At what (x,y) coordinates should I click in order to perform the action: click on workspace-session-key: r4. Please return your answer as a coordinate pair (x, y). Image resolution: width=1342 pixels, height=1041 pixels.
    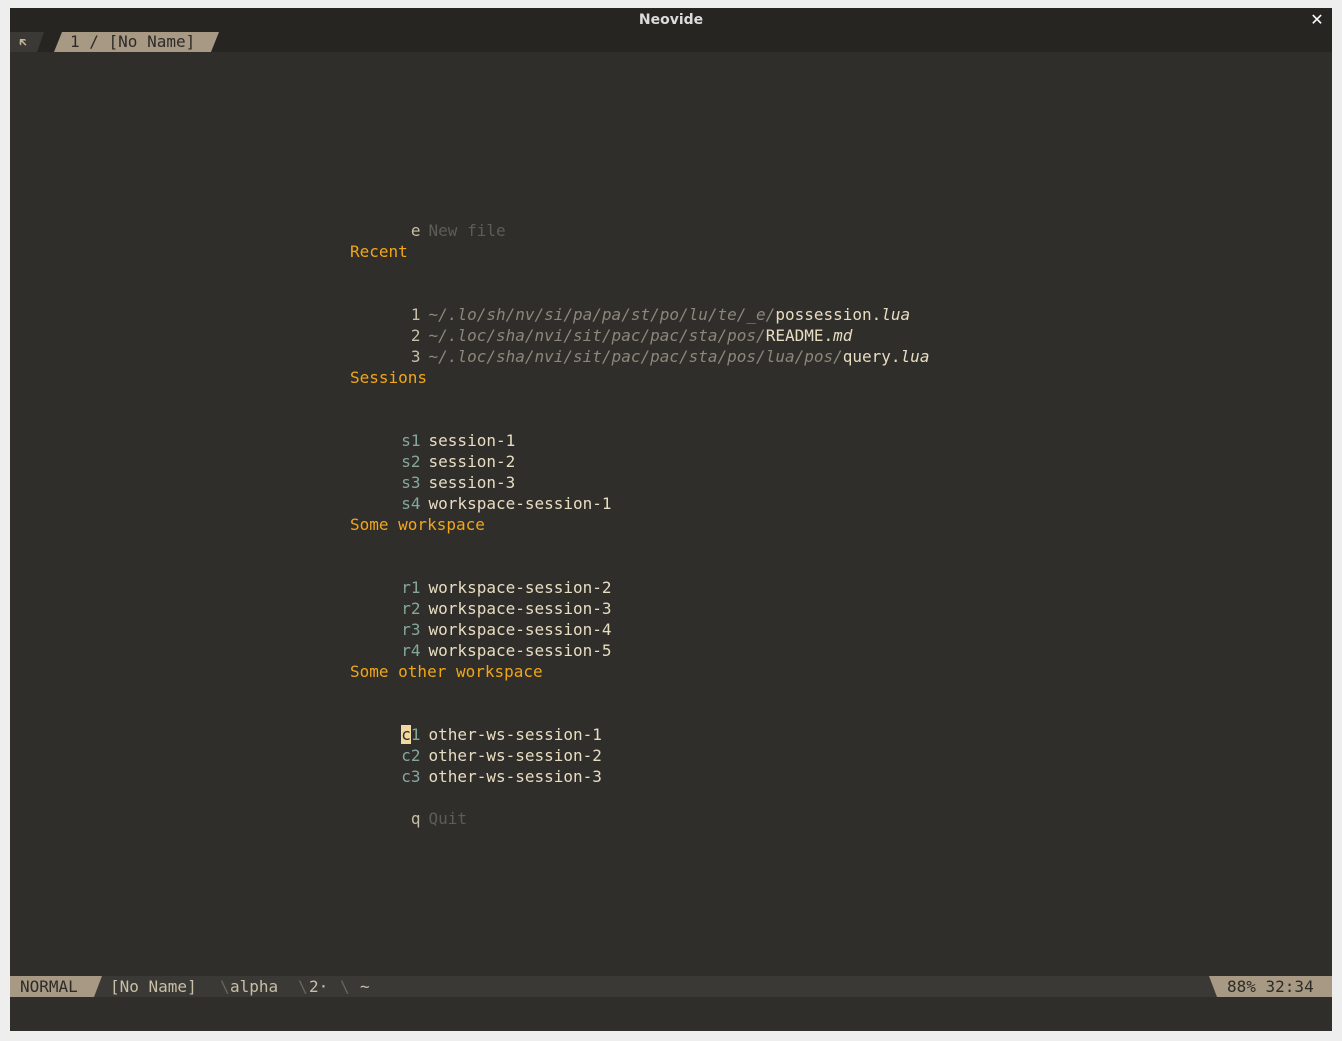
    Looking at the image, I should click on (411, 650).